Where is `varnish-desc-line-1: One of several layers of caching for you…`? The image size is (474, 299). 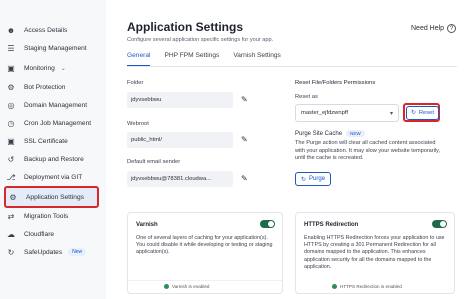
varnish-desc-line-1: One of several layers of caching for you… is located at coordinates (202, 238).